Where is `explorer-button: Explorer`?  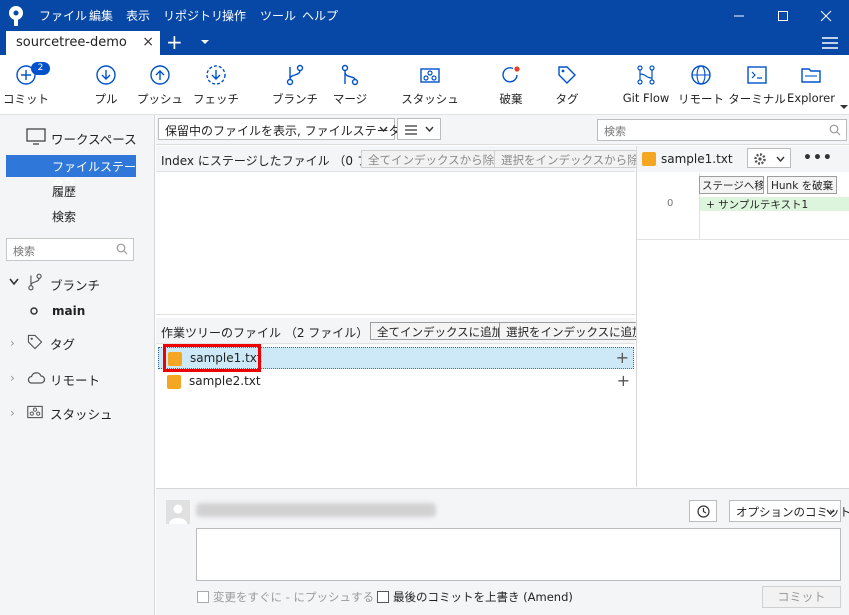 explorer-button: Explorer is located at coordinates (811, 85).